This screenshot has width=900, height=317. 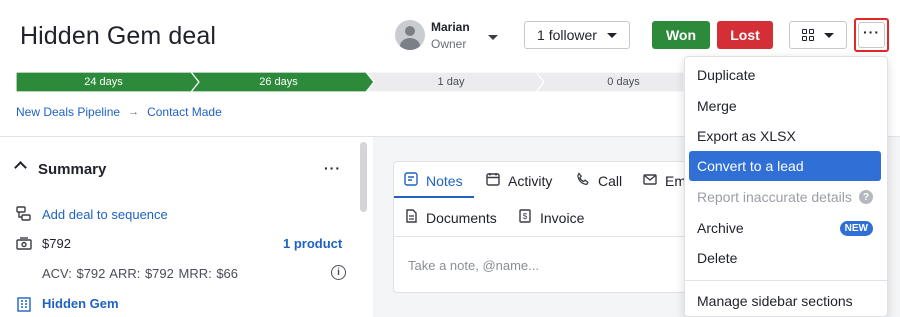 What do you see at coordinates (785, 258) in the screenshot?
I see `menu-item-delete: Delete` at bounding box center [785, 258].